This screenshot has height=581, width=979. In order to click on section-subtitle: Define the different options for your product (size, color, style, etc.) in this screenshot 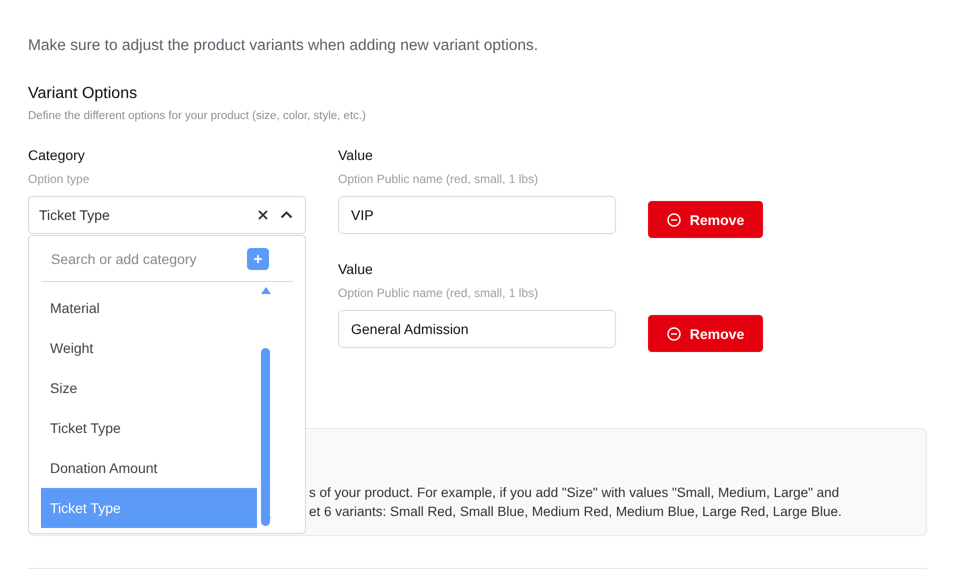, I will do `click(197, 116)`.